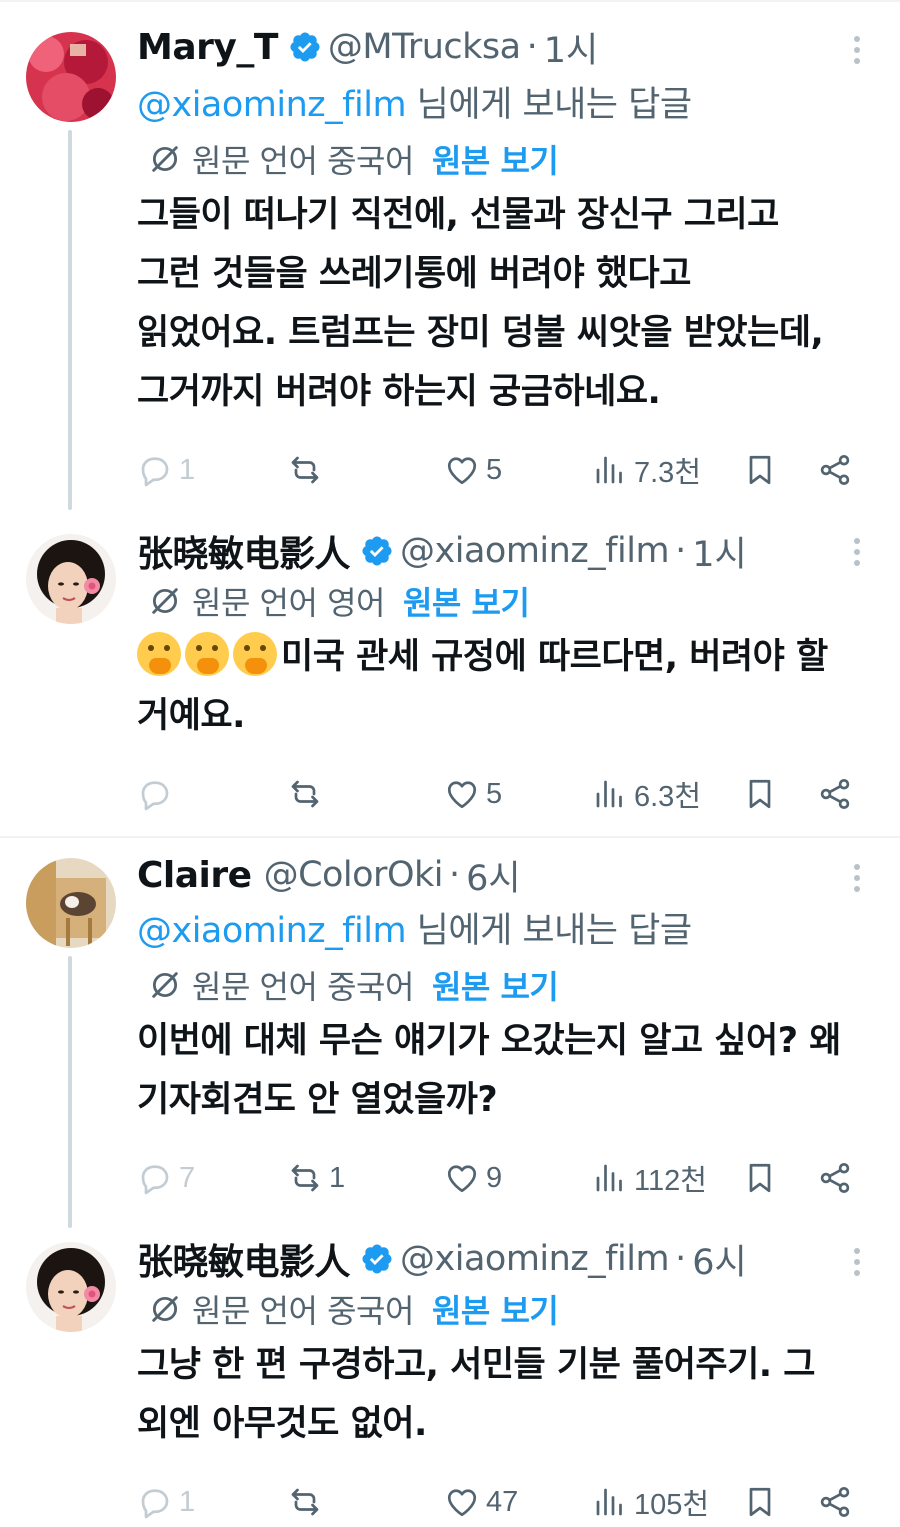 Image resolution: width=900 pixels, height=1527 pixels. What do you see at coordinates (71, 77) in the screenshot?
I see `avatar-mary-t` at bounding box center [71, 77].